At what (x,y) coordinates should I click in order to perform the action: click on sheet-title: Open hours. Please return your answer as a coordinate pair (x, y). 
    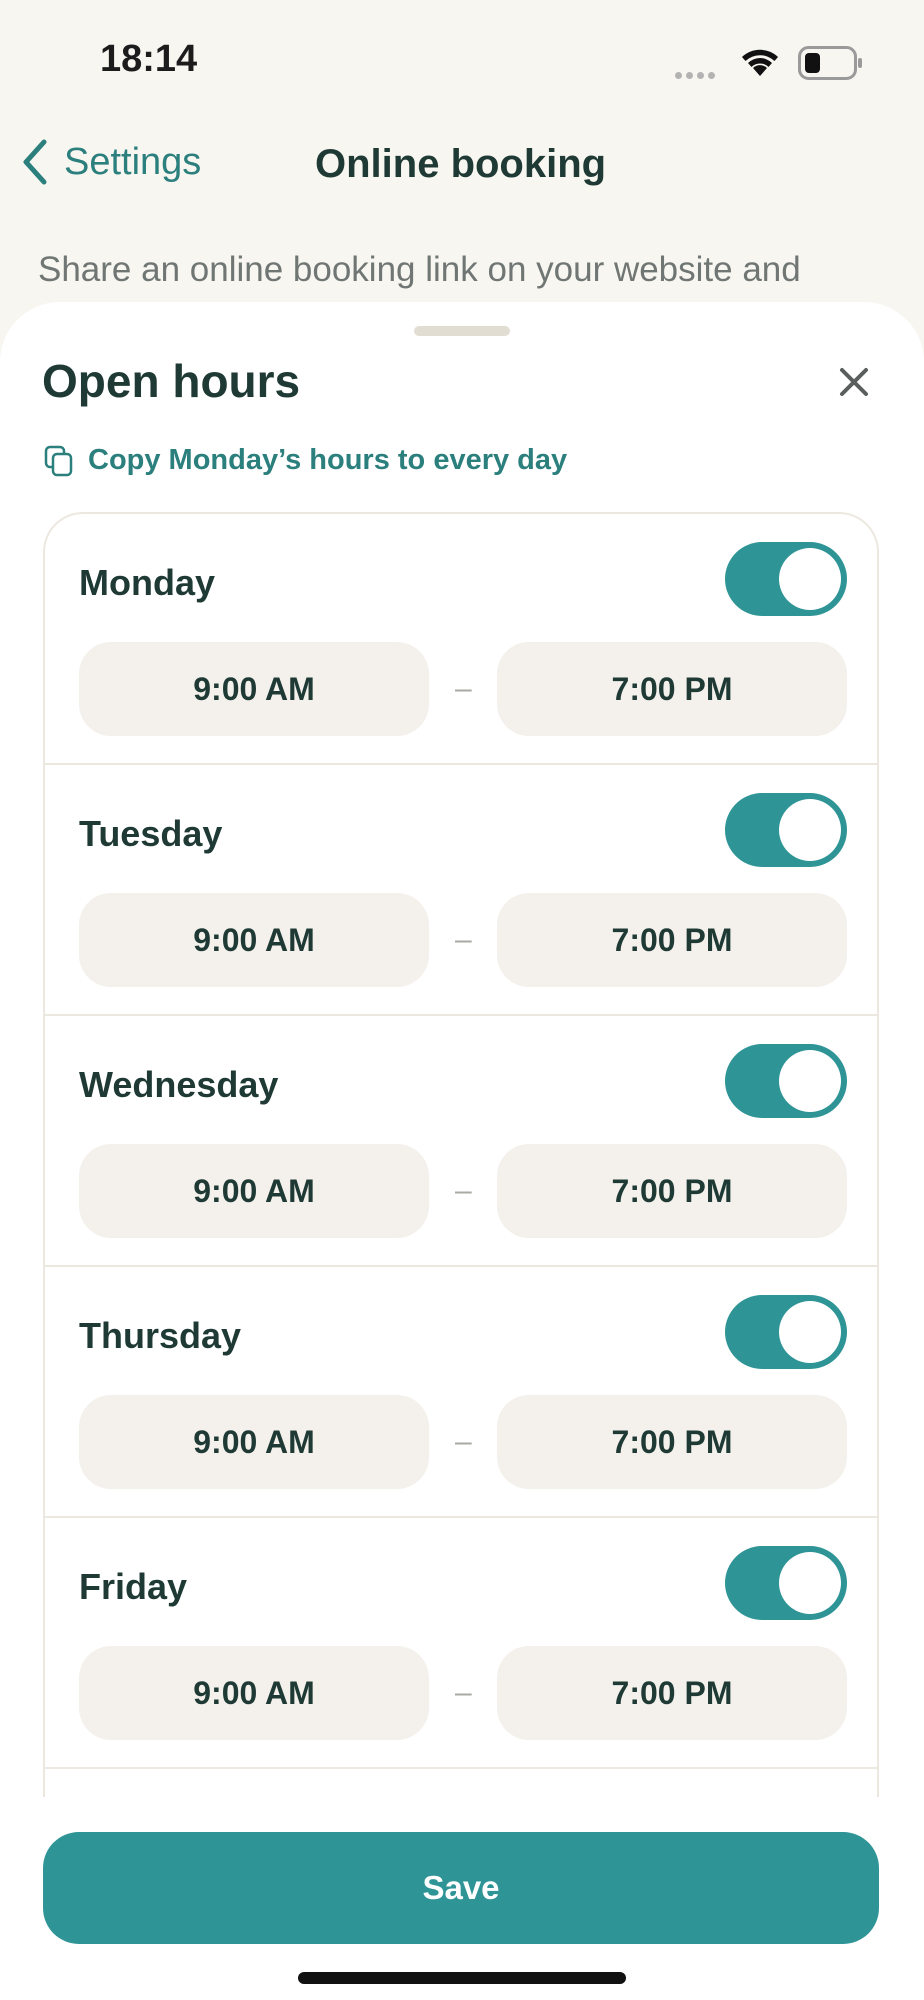
    Looking at the image, I should click on (171, 381).